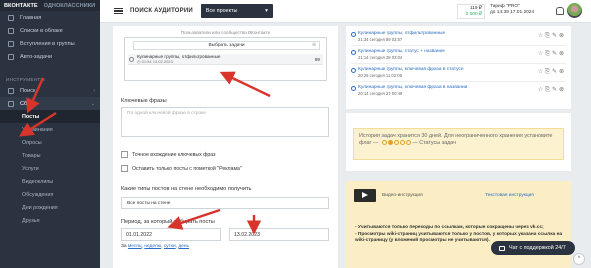 The width and height of the screenshot is (591, 268). What do you see at coordinates (225, 122) in the screenshot?
I see `keywords-input: По одной ключевой фразе в строке` at bounding box center [225, 122].